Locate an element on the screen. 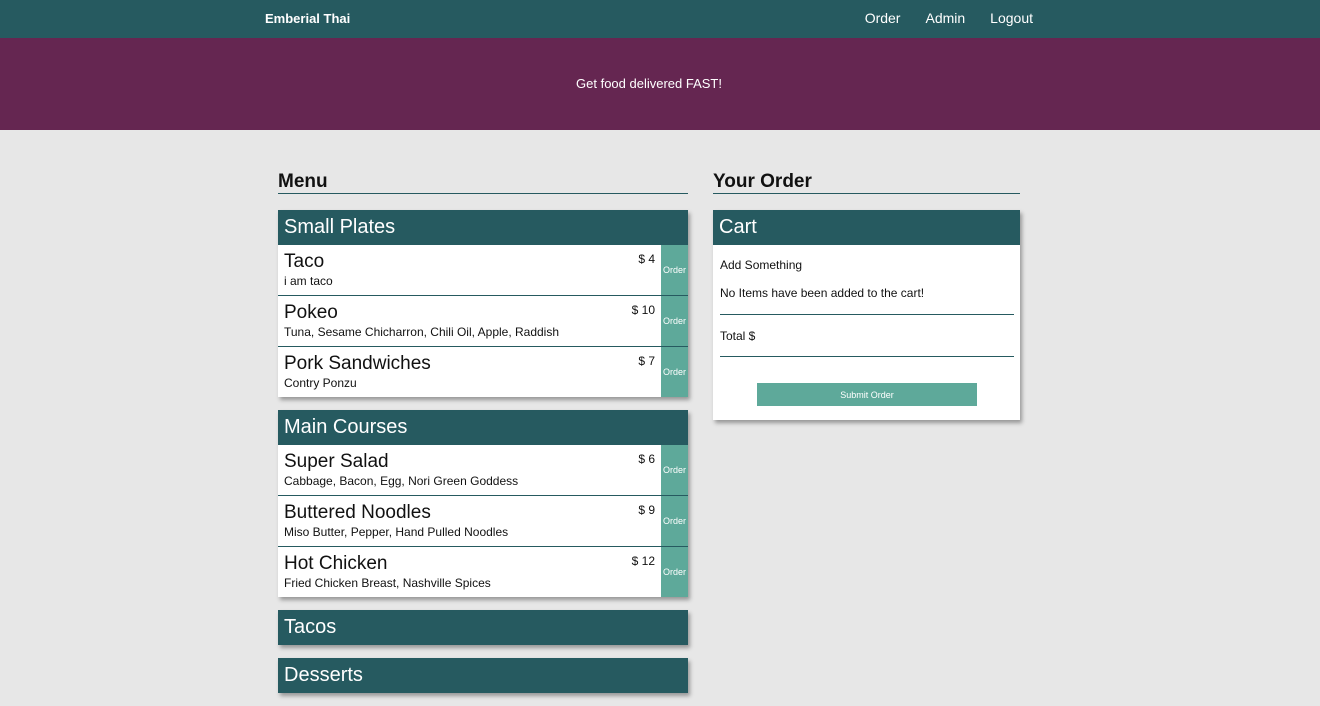 This screenshot has width=1320, height=706. menu-title: Menu is located at coordinates (483, 183).